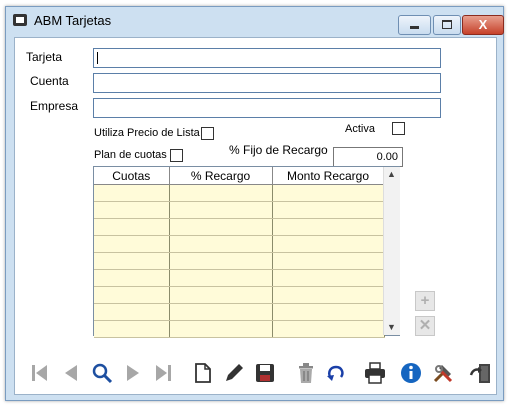  I want to click on edit-pencil-icon, so click(234, 373).